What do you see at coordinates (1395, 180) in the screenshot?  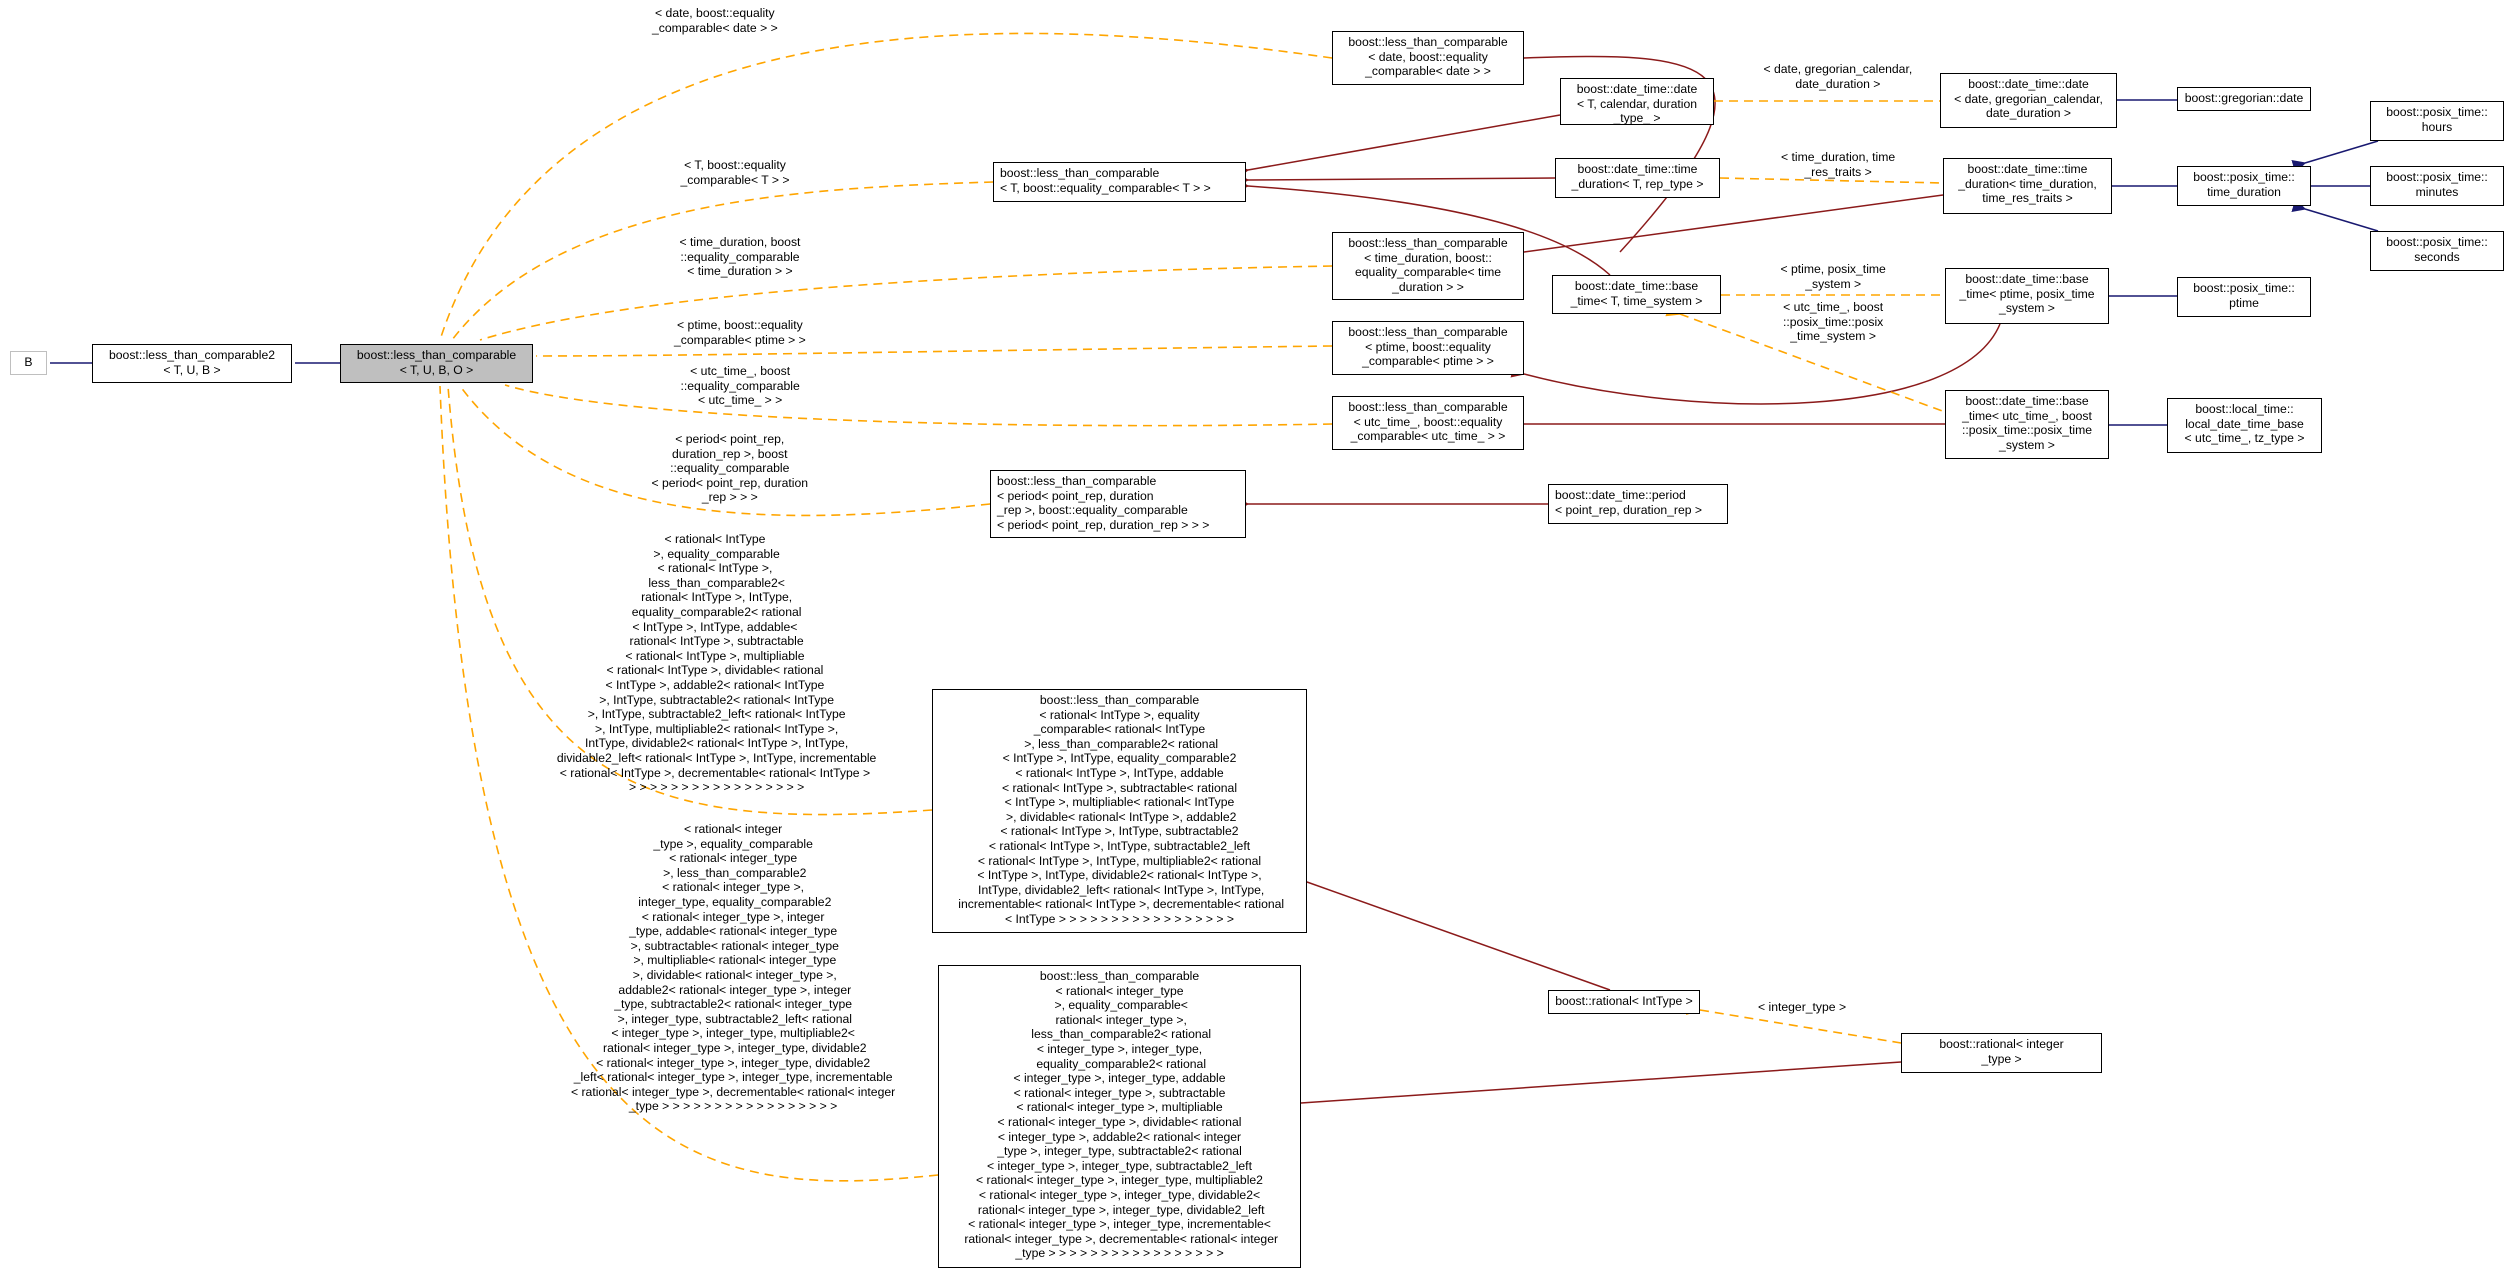 I see `edge-dt-td-t-to-ltc-t` at bounding box center [1395, 180].